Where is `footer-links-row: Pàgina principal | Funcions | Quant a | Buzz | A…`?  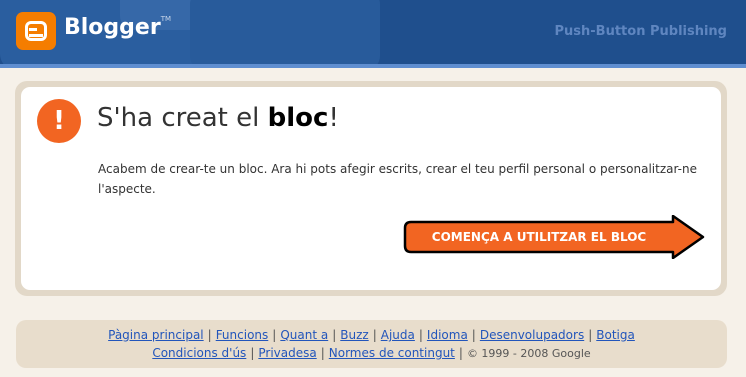
footer-links-row: Pàgina principal | Funcions | Quant a | Buzz | A… is located at coordinates (371, 335).